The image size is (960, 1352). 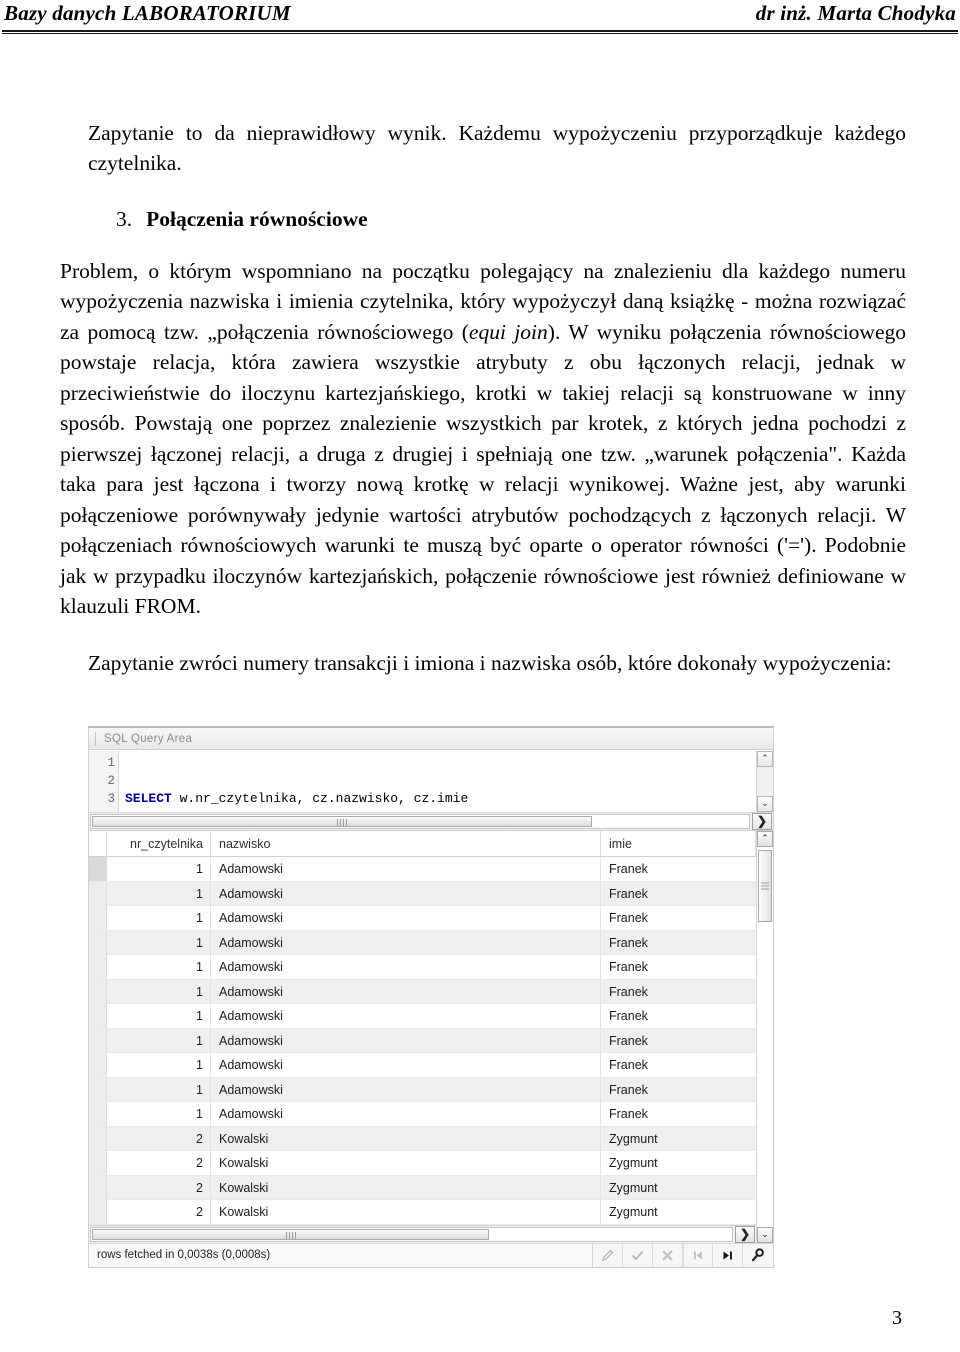 What do you see at coordinates (765, 804) in the screenshot?
I see `scroll-down-arrow-icon: ⌄` at bounding box center [765, 804].